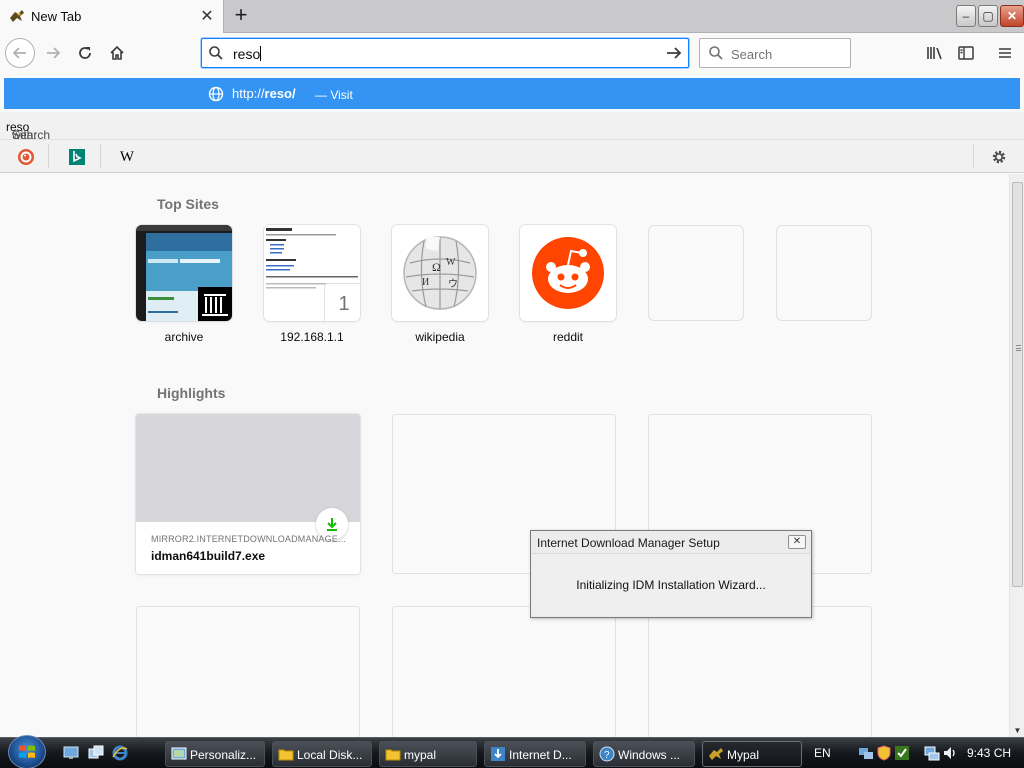 This screenshot has width=1024, height=768. I want to click on sidebar-button, so click(966, 53).